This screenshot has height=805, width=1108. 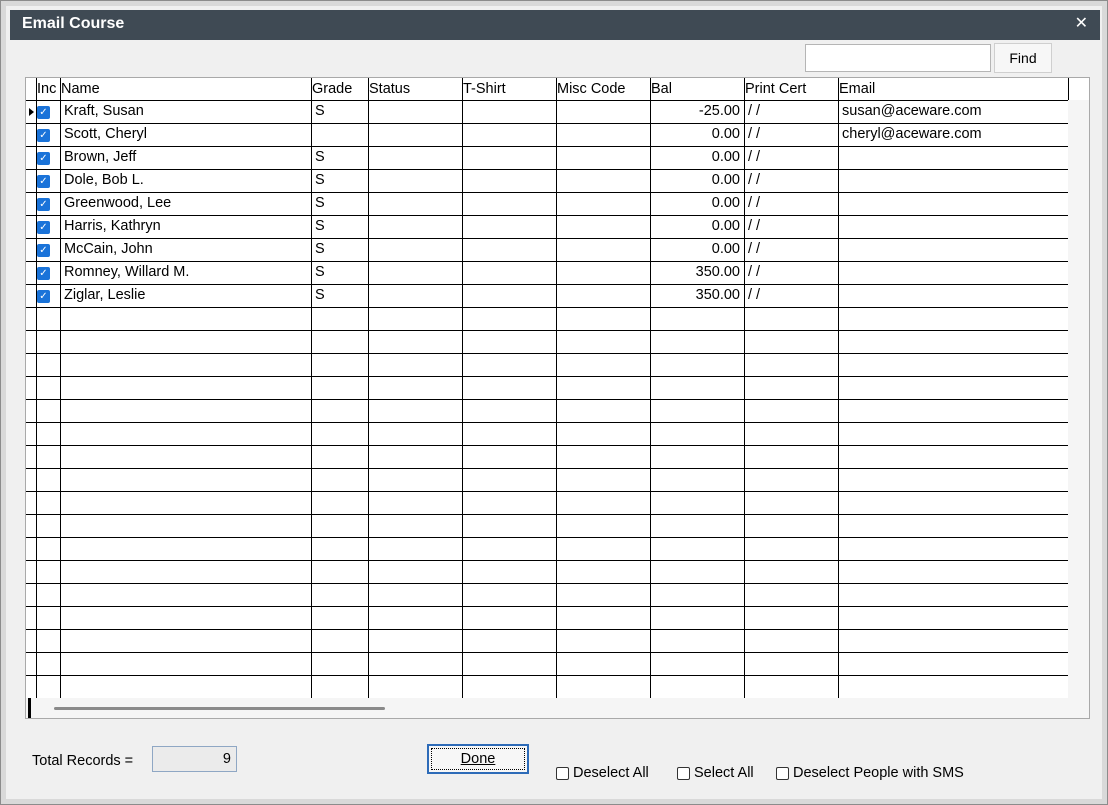 What do you see at coordinates (1078, 409) in the screenshot?
I see `vertical-scroll-area` at bounding box center [1078, 409].